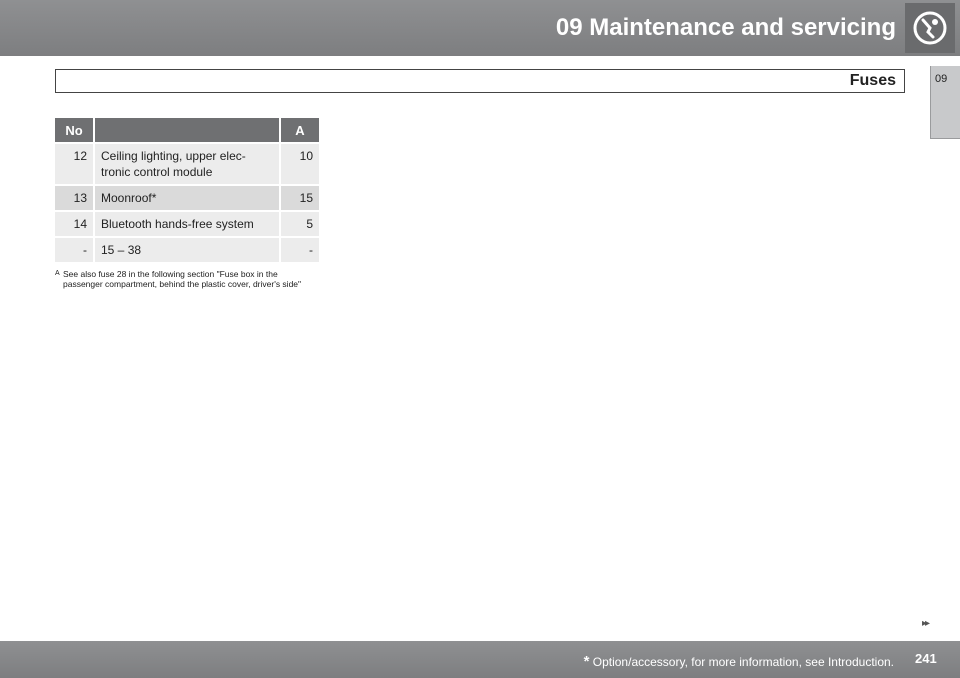 This screenshot has height=678, width=960. What do you see at coordinates (299, 198) in the screenshot?
I see `fuse-amperage: 15` at bounding box center [299, 198].